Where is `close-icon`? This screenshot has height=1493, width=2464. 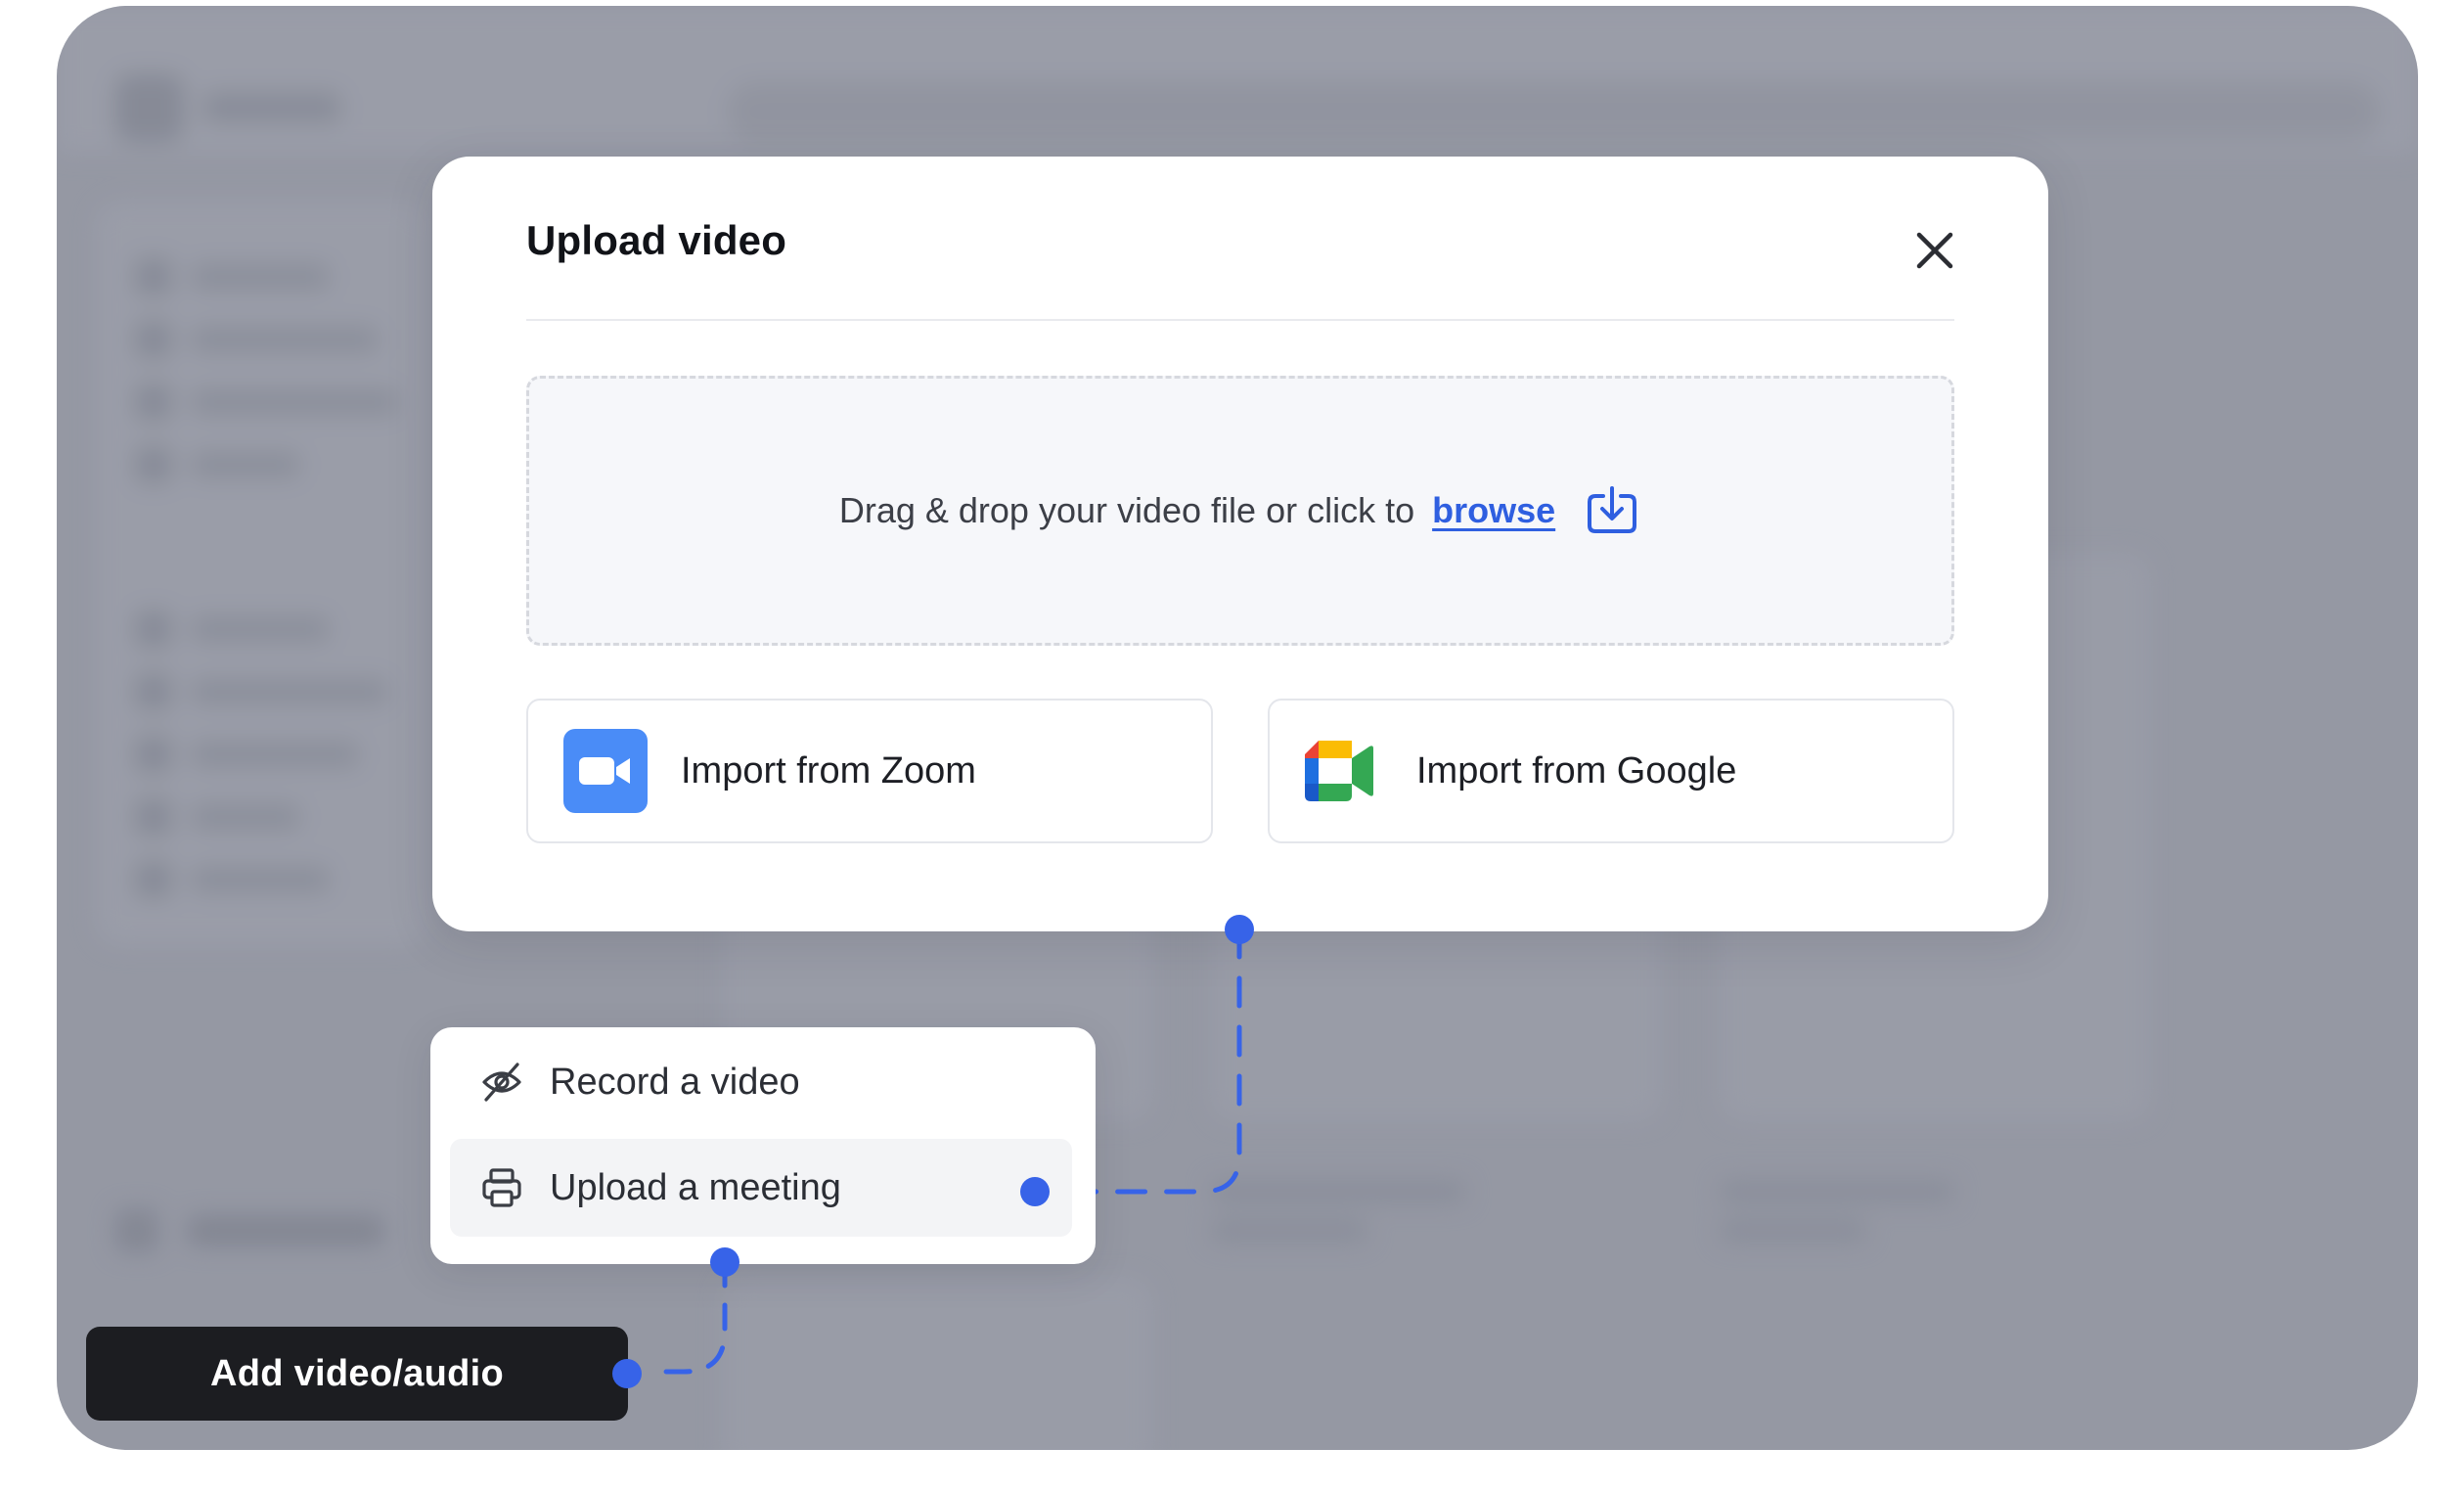
close-icon is located at coordinates (1934, 250).